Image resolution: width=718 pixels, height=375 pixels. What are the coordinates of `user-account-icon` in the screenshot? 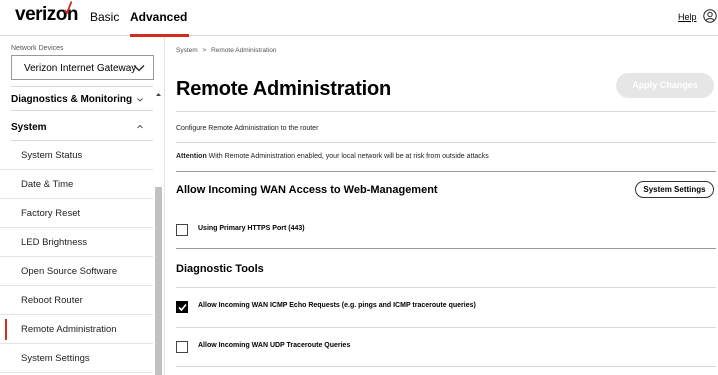 It's located at (710, 16).